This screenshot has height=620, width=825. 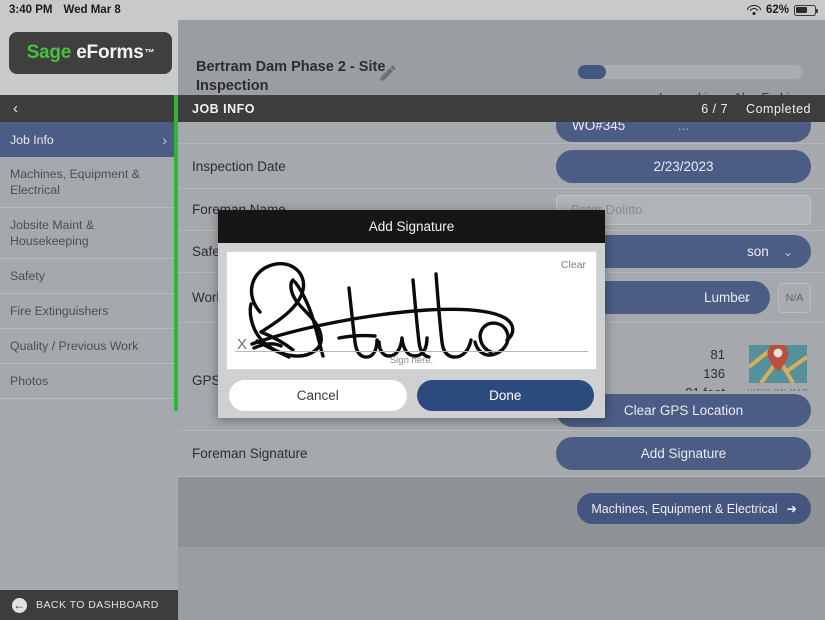 What do you see at coordinates (291, 76) in the screenshot?
I see `page-title: Bertram Dam Phase 2 - Site Inspection` at bounding box center [291, 76].